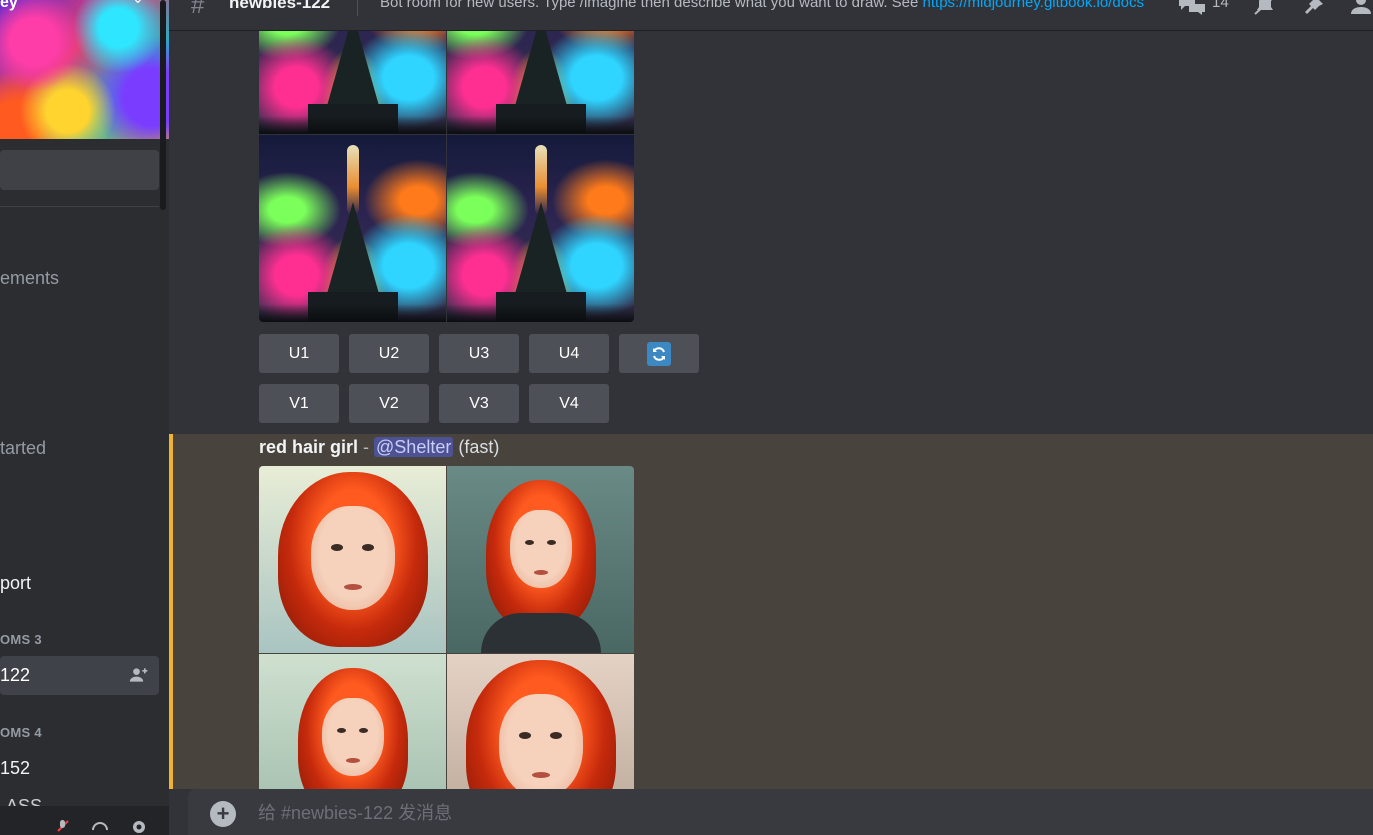 The image size is (1373, 835). What do you see at coordinates (479, 447) in the screenshot?
I see `generation-mode: (fast)` at bounding box center [479, 447].